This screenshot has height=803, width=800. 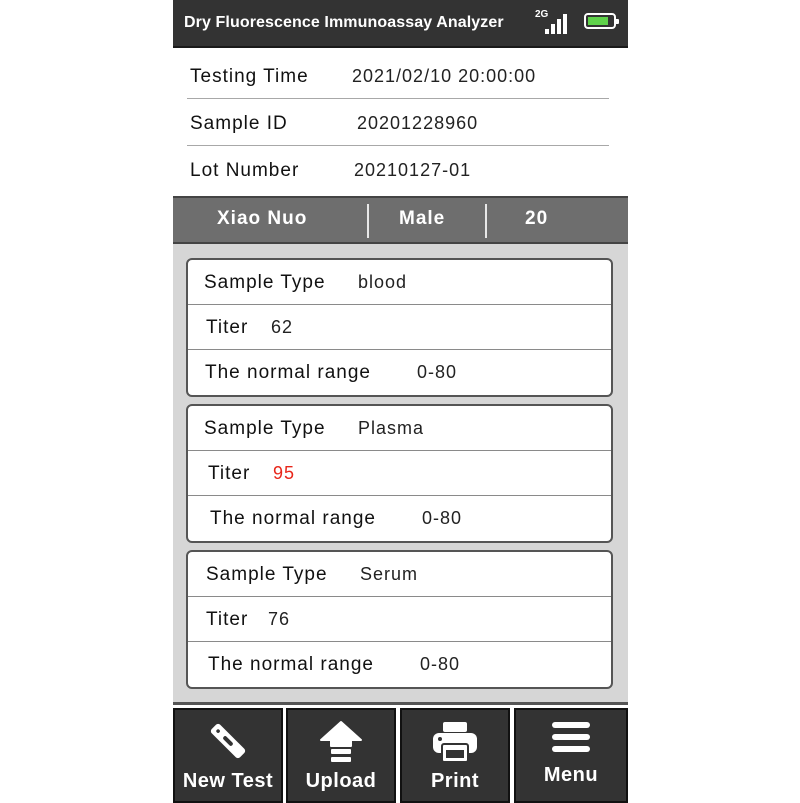 I want to click on hamburger-menu-icon, so click(x=571, y=740).